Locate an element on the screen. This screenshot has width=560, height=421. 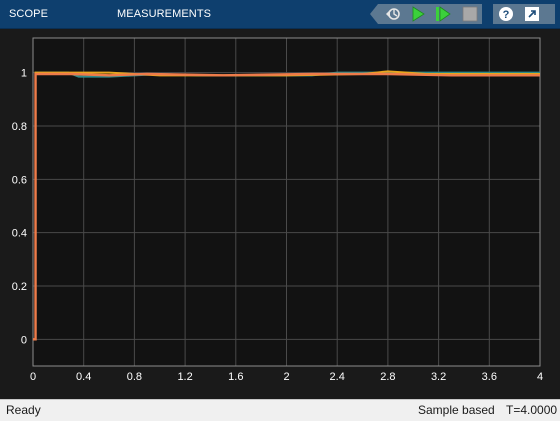
status-mode-text: Sample based is located at coordinates (456, 410).